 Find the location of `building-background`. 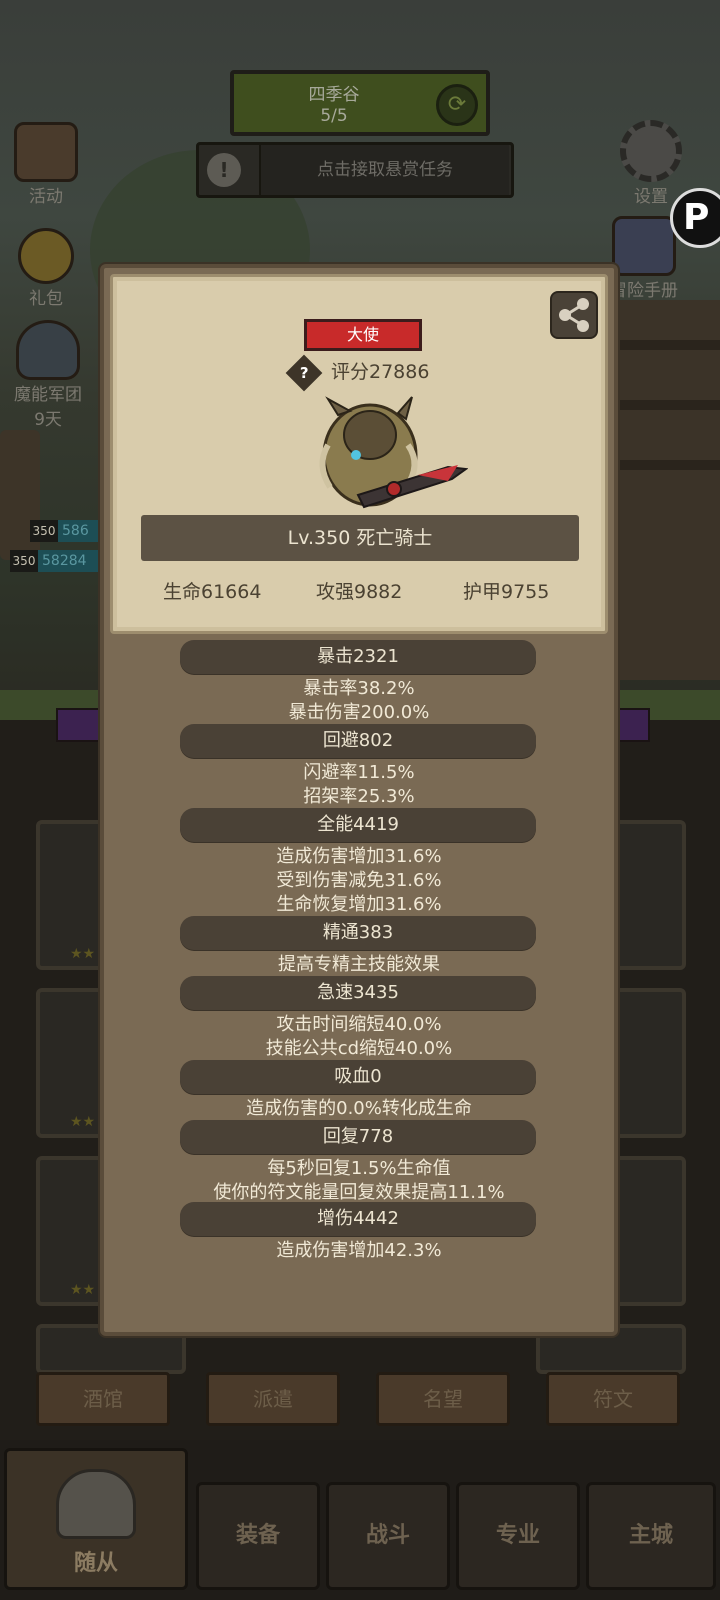

building-background is located at coordinates (660, 490).